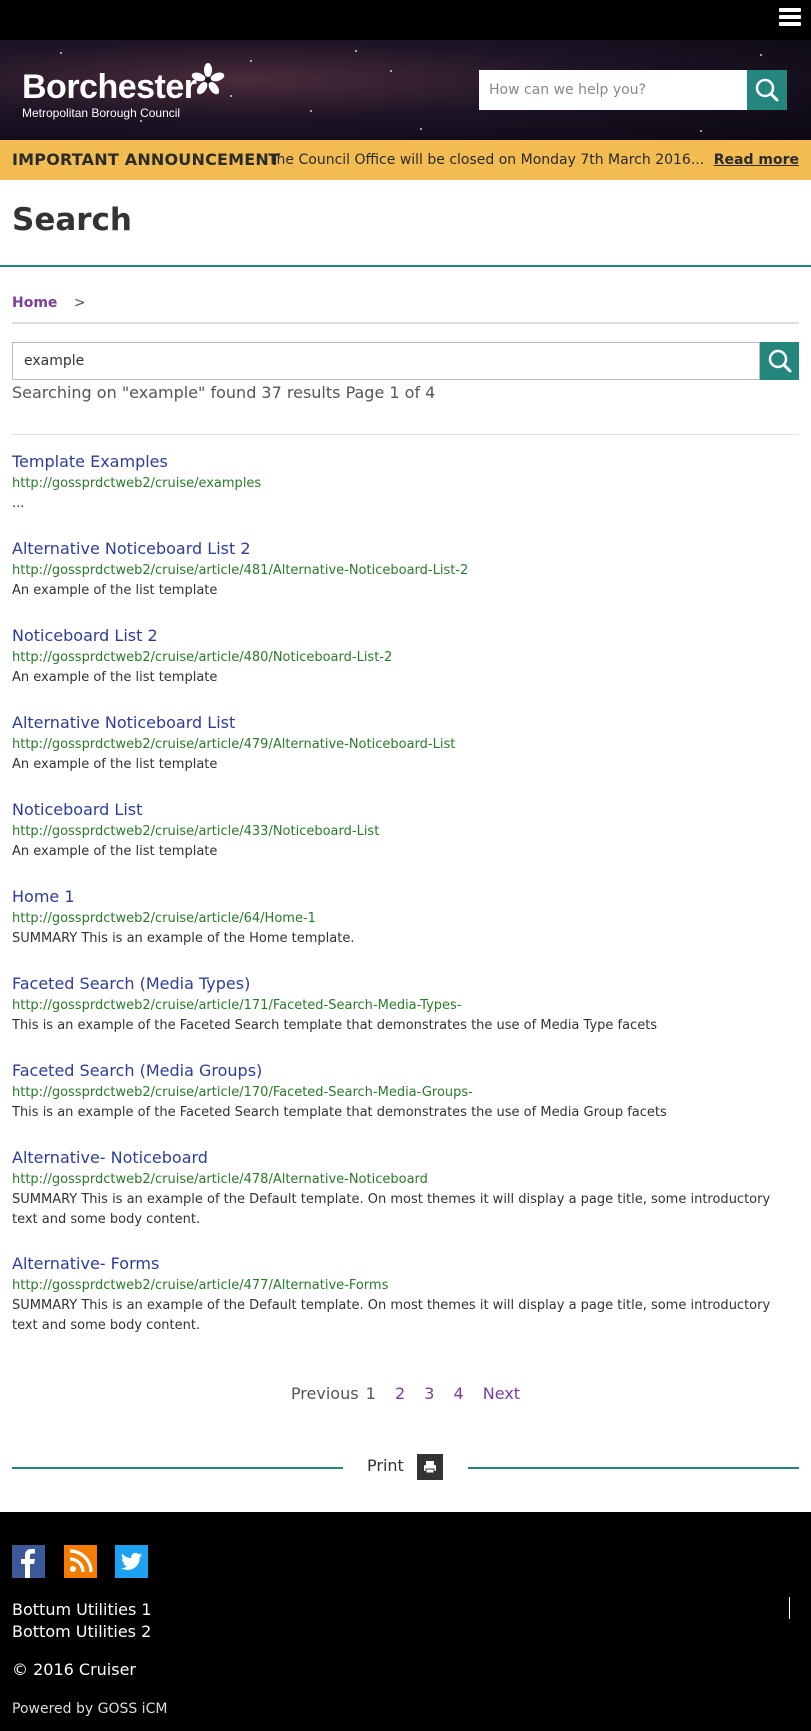 This screenshot has width=811, height=1731. I want to click on print-button, so click(430, 1467).